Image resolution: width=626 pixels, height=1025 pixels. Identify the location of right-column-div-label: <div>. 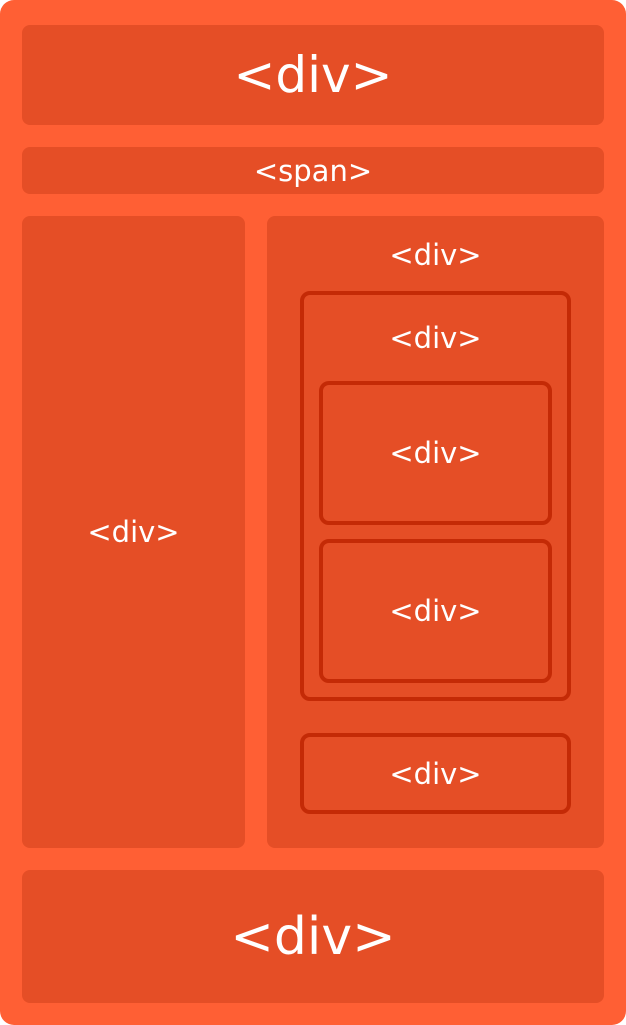
(435, 255).